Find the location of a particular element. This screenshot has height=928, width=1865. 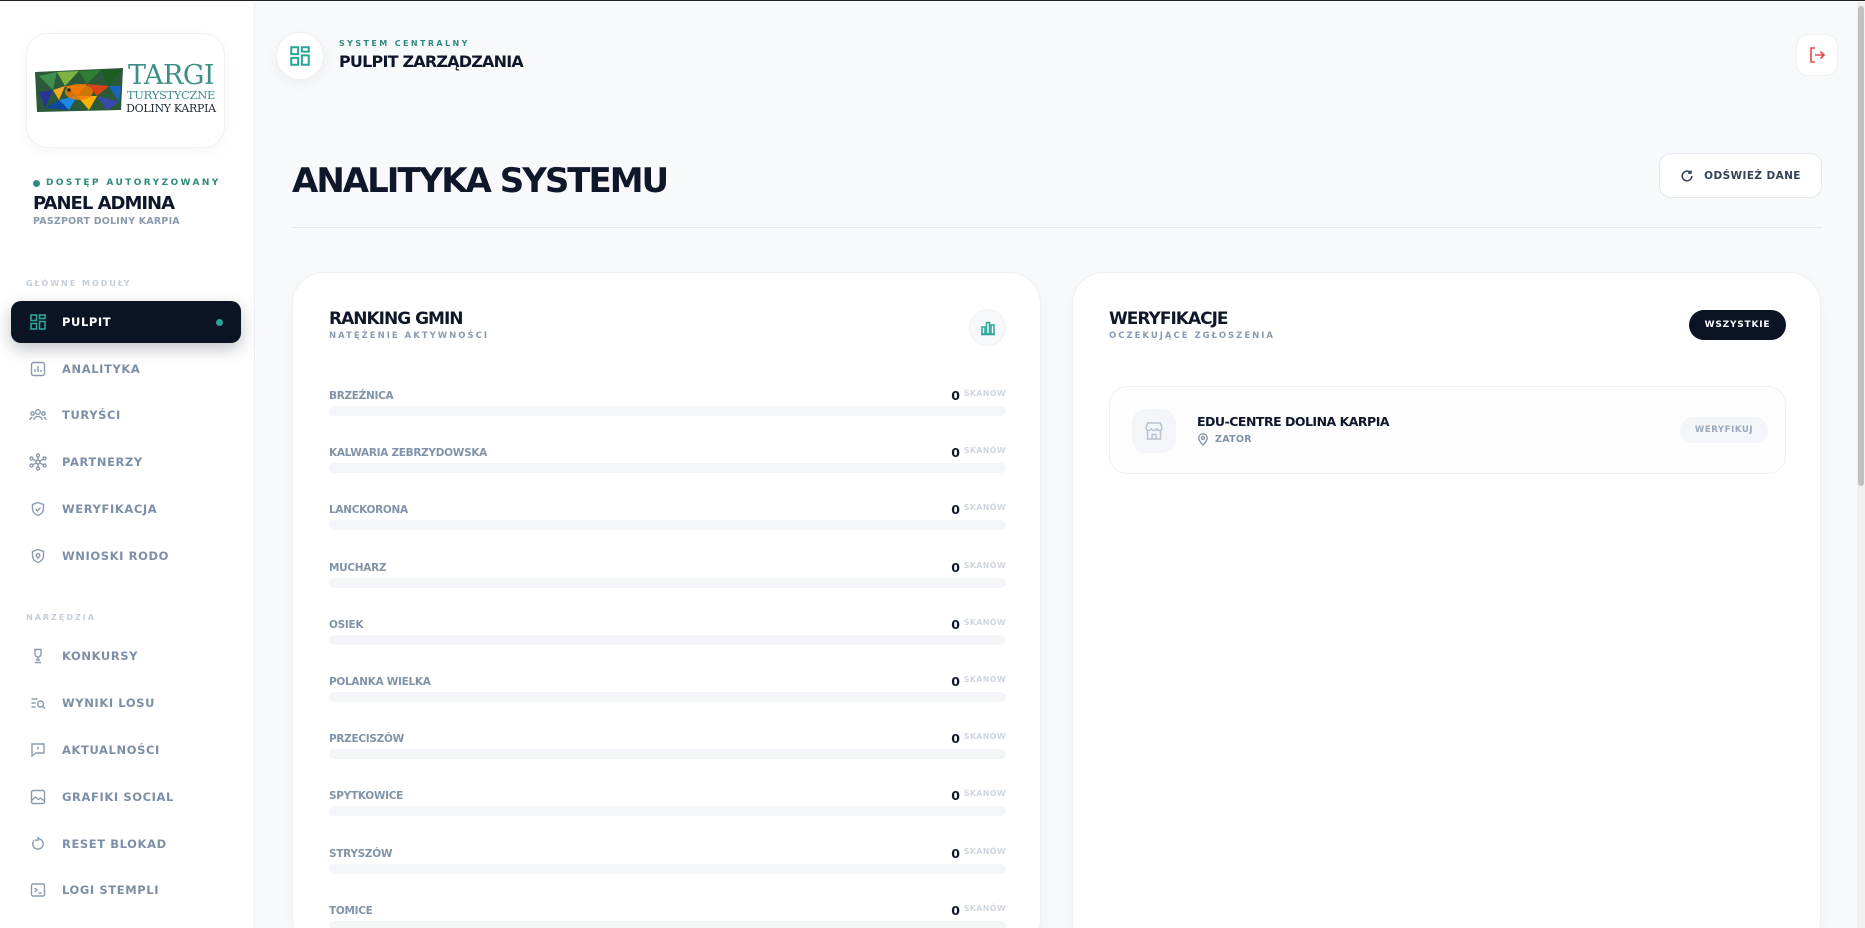

sidebar-item-wyniki-losu: WYNIKI LOSU is located at coordinates (126, 703).